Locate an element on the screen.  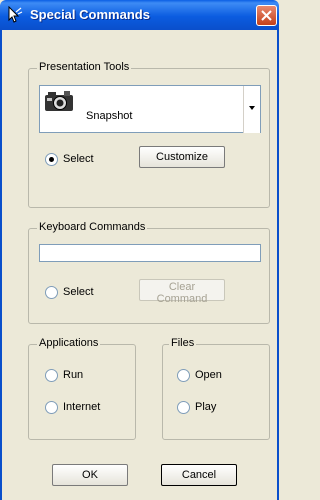
title-bar: Special Commands is located at coordinates (139, 15).